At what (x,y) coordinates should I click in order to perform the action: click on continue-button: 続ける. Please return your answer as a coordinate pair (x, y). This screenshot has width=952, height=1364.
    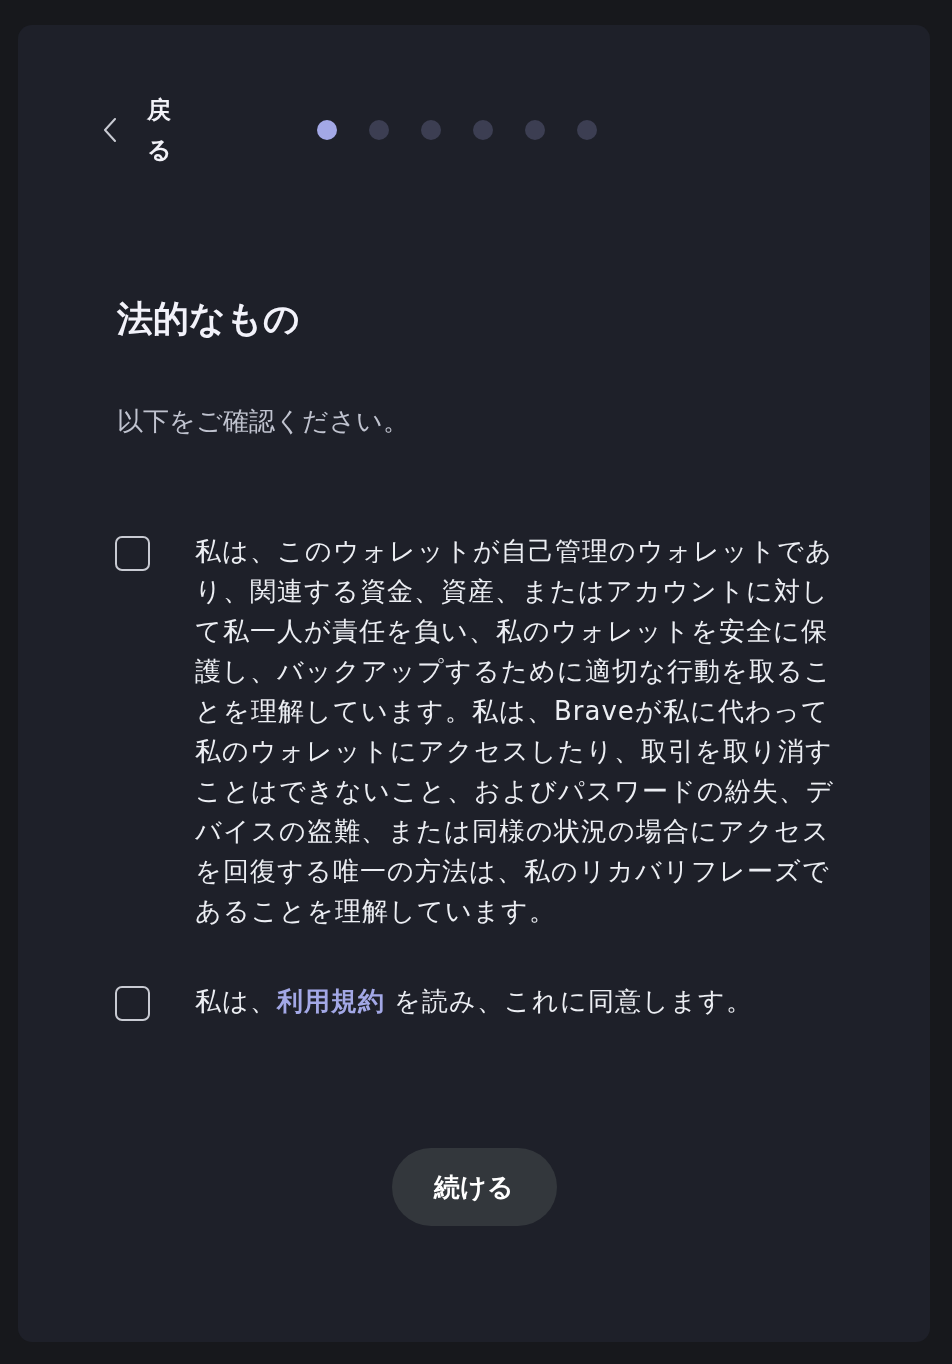
    Looking at the image, I should click on (474, 1187).